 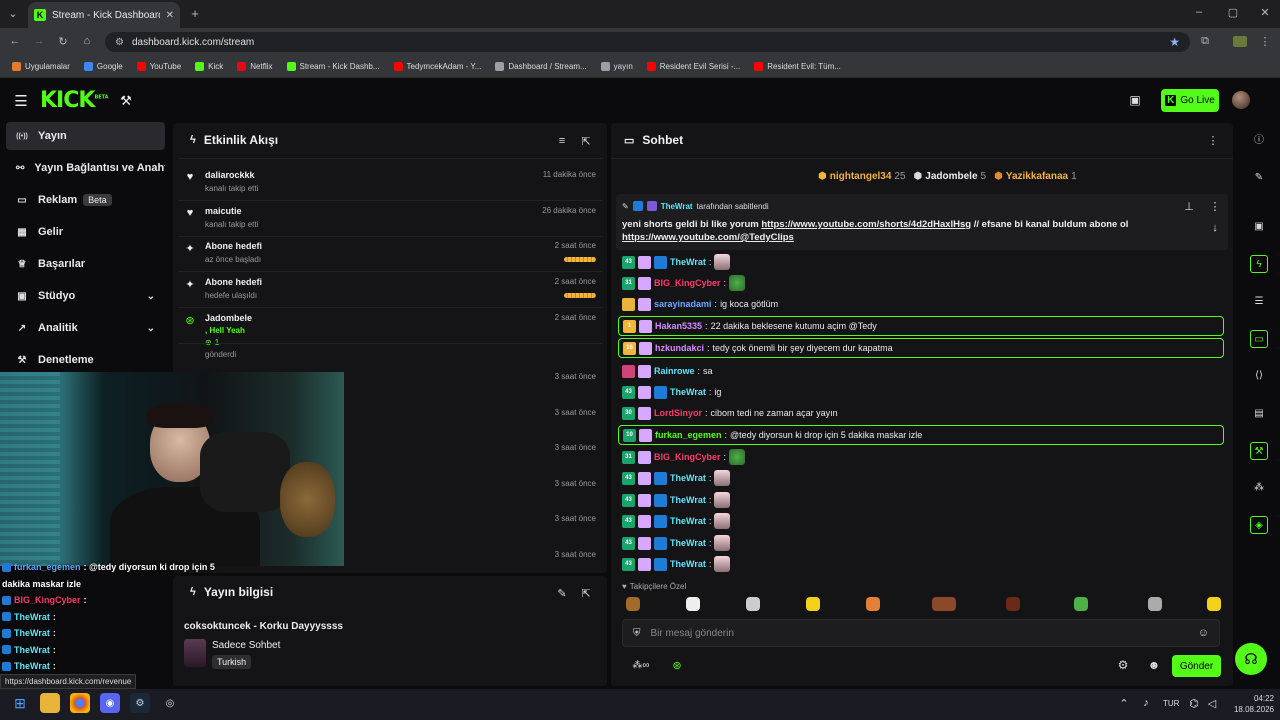 I want to click on extension-icon: ◈, so click(x=1259, y=525).